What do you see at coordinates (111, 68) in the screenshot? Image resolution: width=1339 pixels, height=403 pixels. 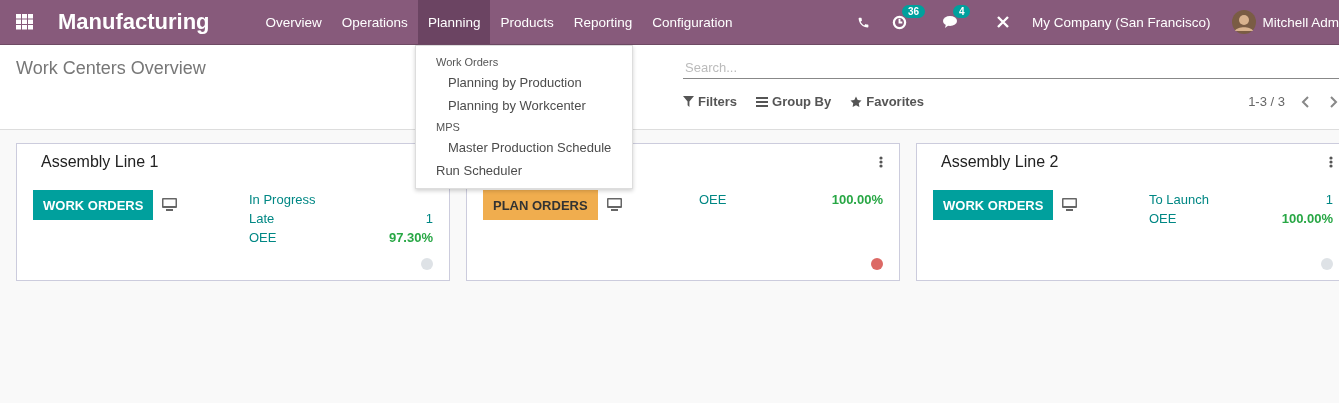 I see `breadcrumb-title: Work Centers Overview` at bounding box center [111, 68].